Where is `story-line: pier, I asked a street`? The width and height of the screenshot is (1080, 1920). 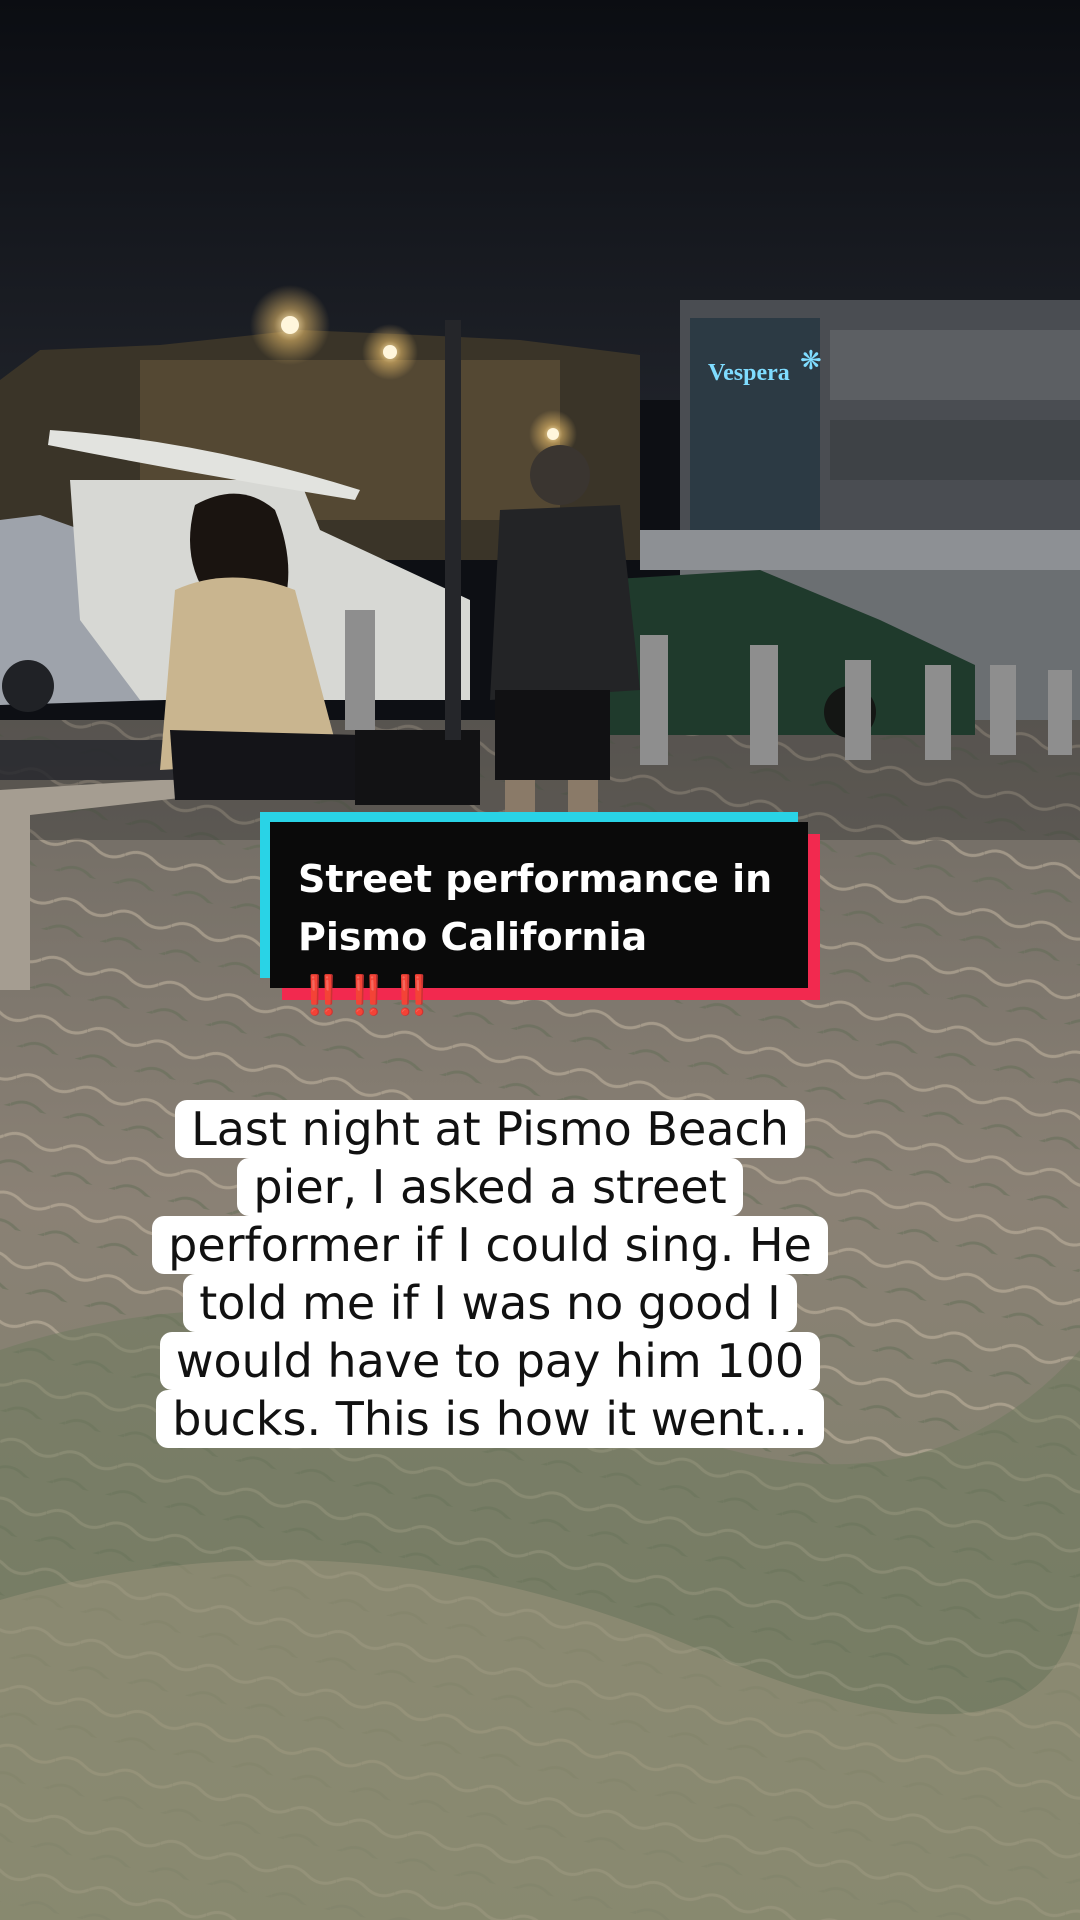 story-line: pier, I asked a street is located at coordinates (490, 1187).